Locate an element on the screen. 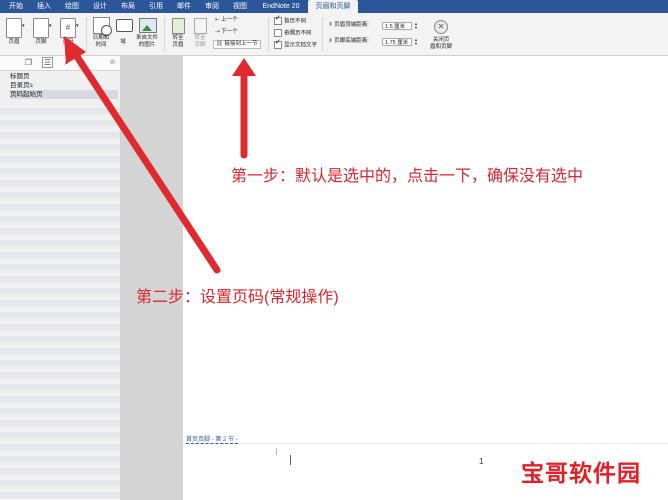  footer-distance-stepper: ▲ ▼ is located at coordinates (416, 42).